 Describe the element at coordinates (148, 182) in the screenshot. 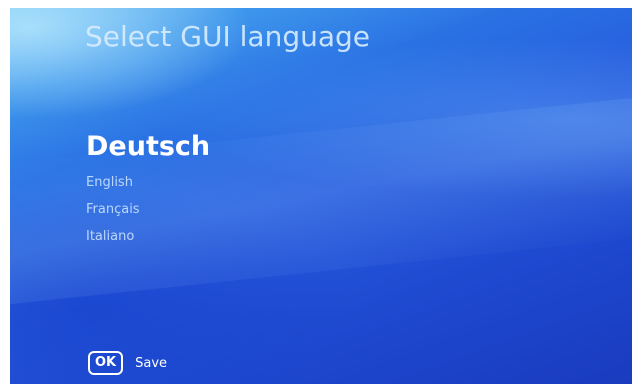

I see `language-option-english: English` at that location.